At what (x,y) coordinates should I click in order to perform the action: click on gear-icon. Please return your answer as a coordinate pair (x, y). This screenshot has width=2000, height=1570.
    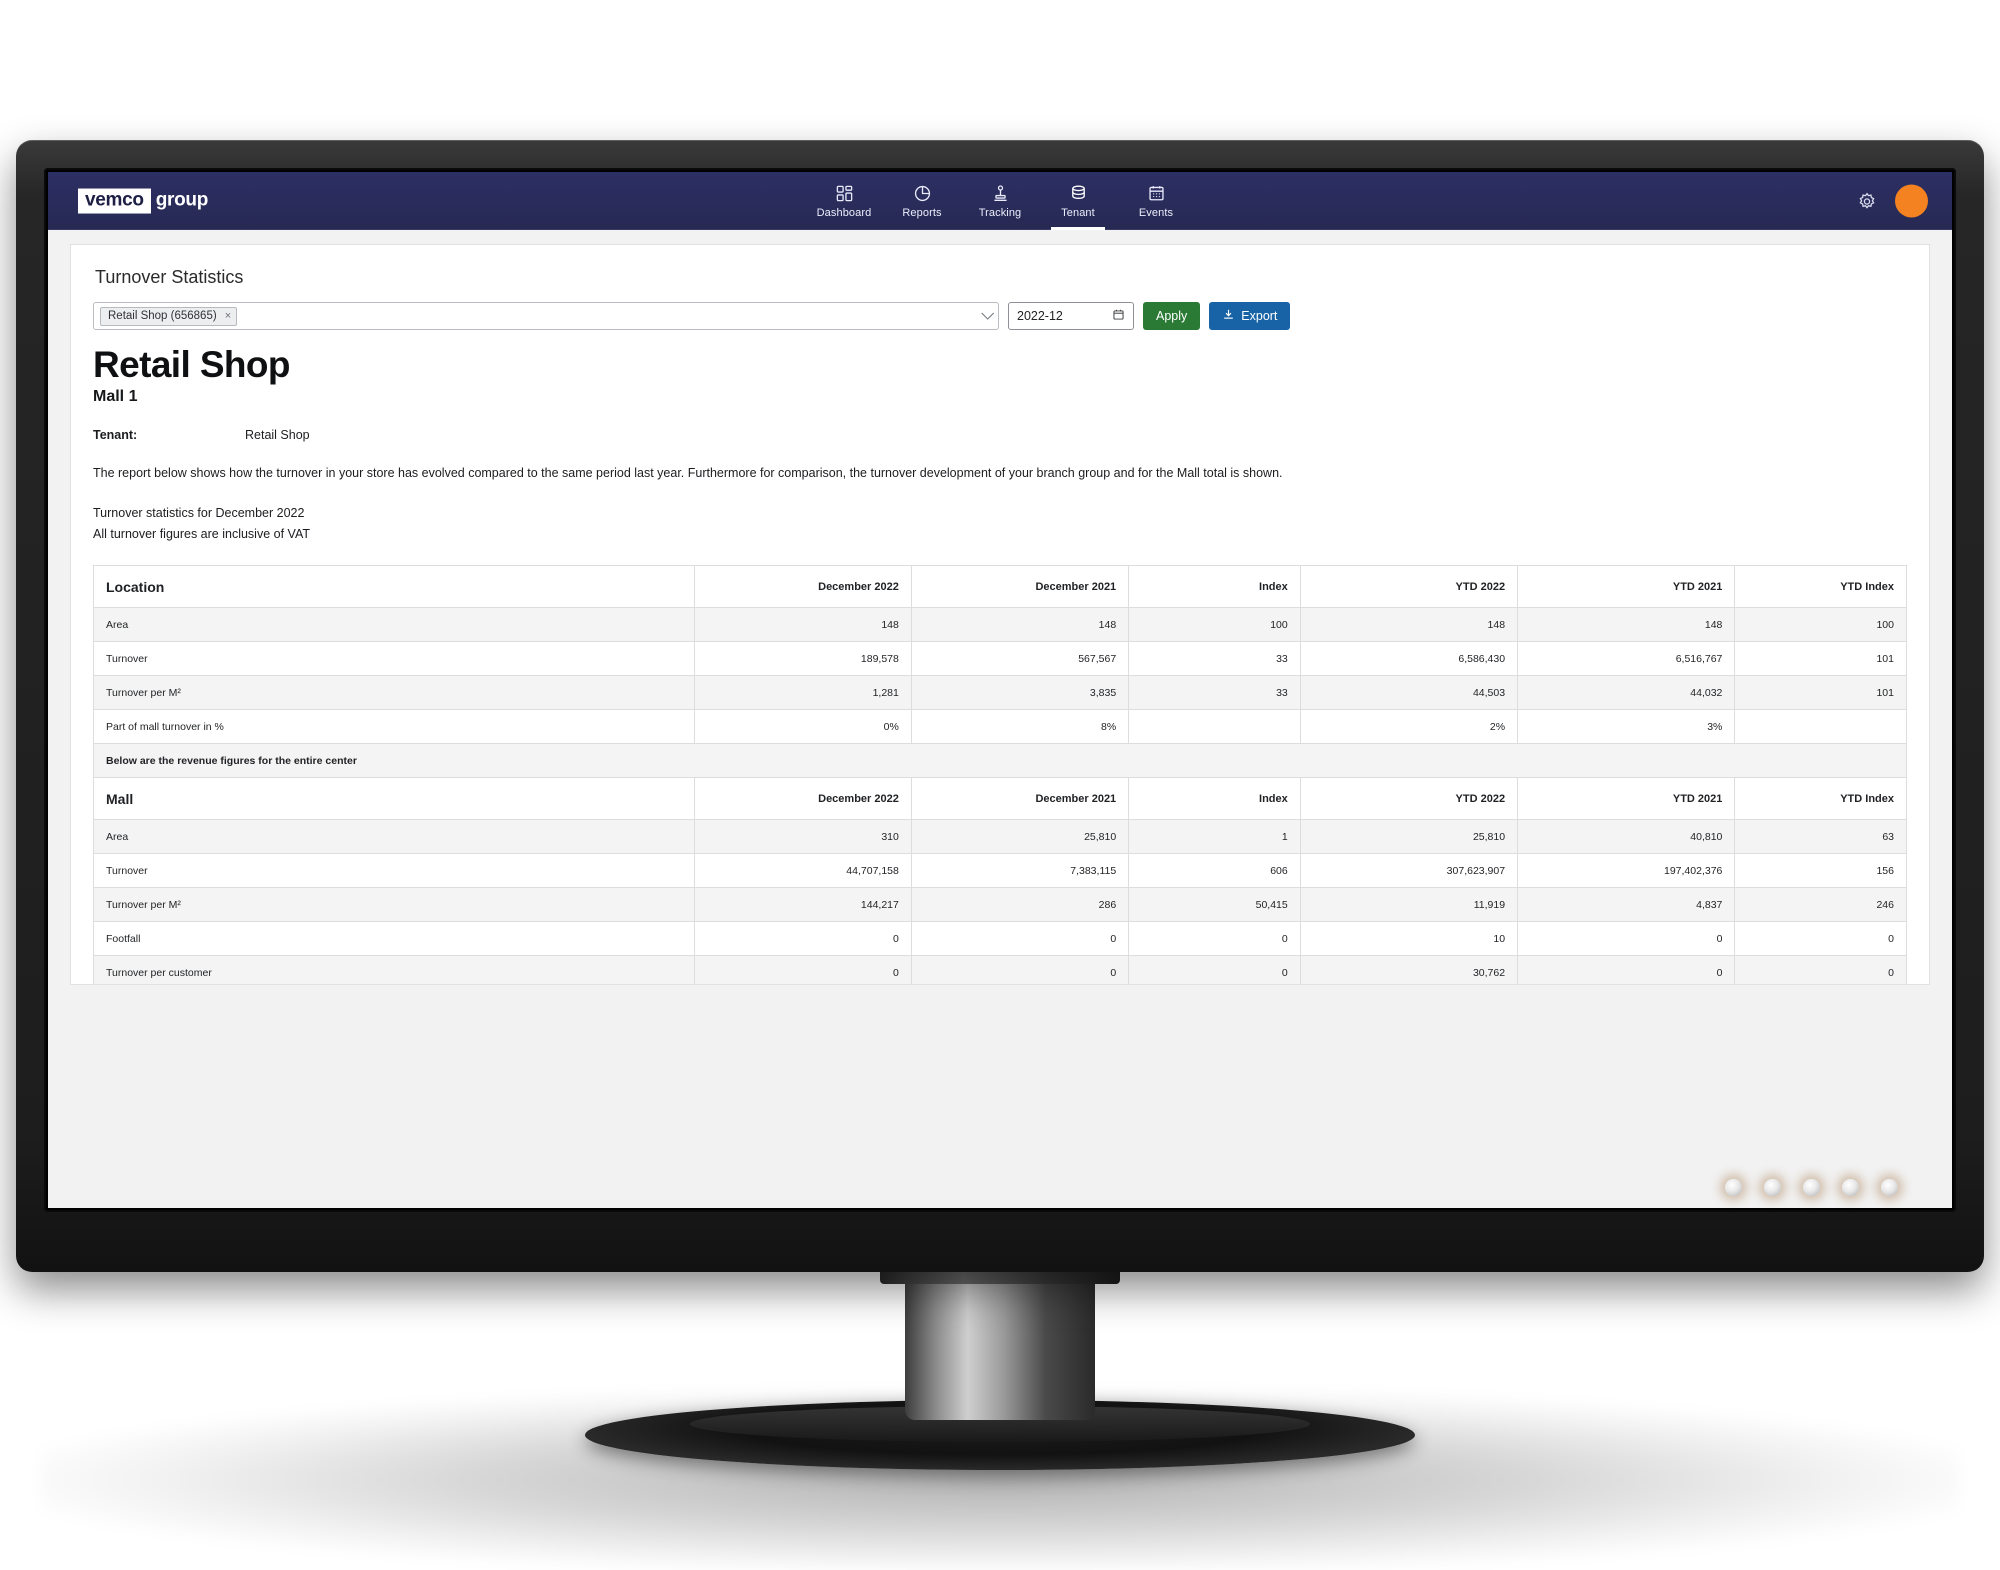
    Looking at the image, I should click on (1867, 201).